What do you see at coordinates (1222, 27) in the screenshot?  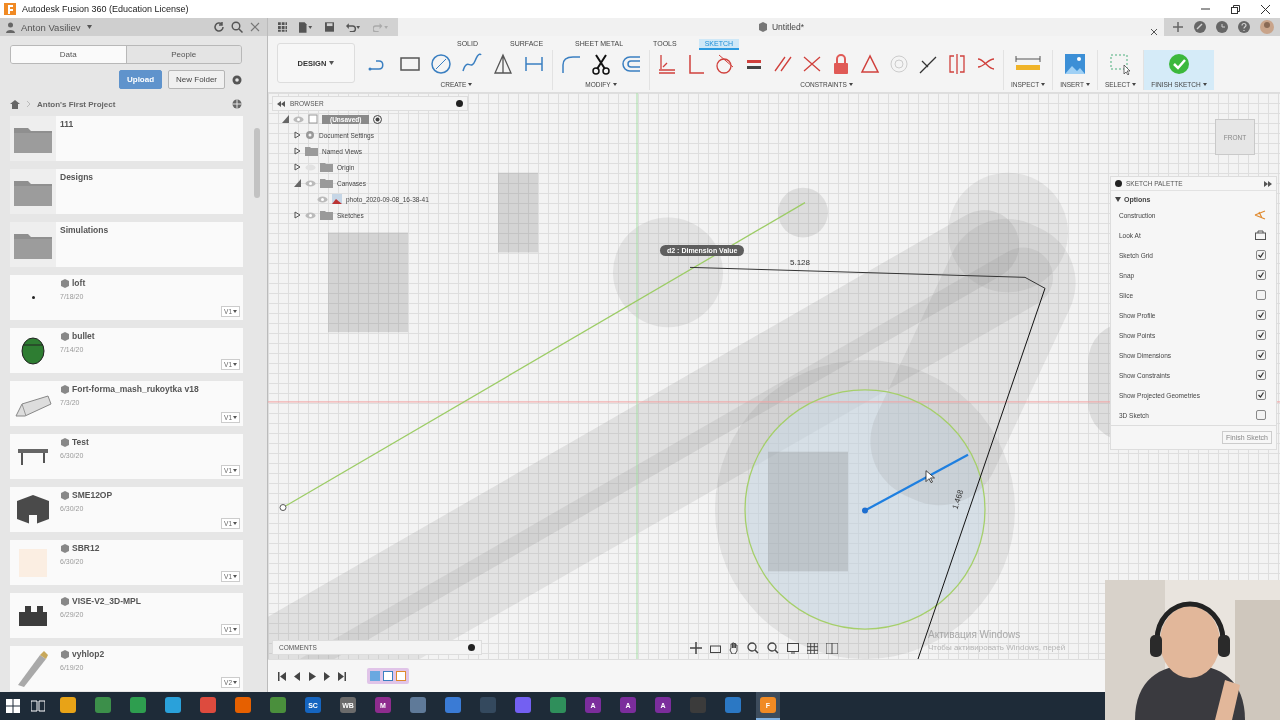 I see `clock-icon` at bounding box center [1222, 27].